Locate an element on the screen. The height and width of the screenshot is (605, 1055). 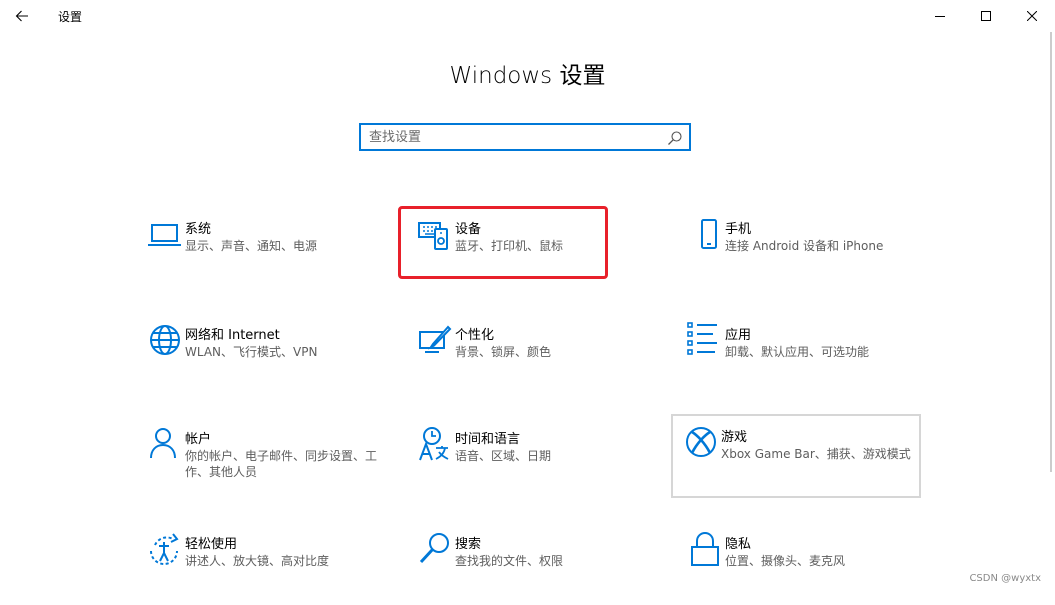
tile-desc: 你的帐户、电子邮件、同步设置、工作、其他人员 is located at coordinates (281, 464).